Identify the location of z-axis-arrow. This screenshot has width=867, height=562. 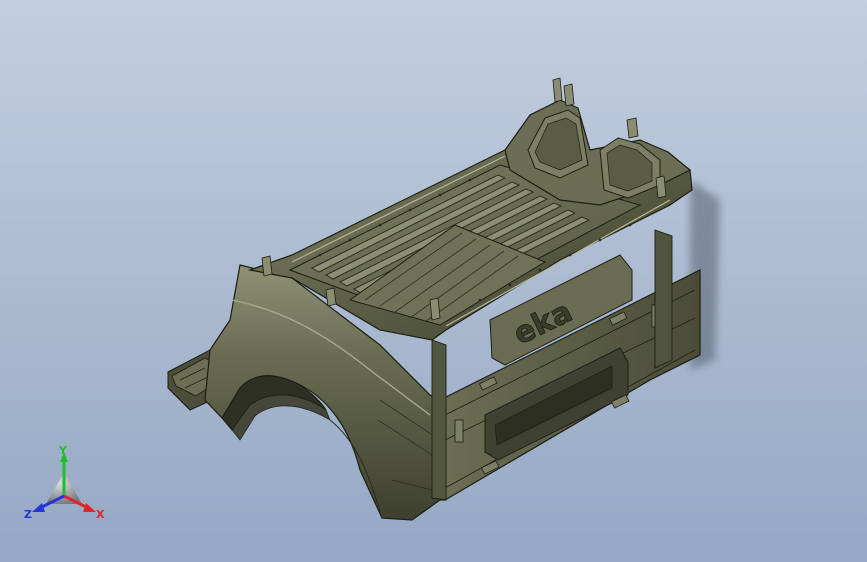
(38, 507).